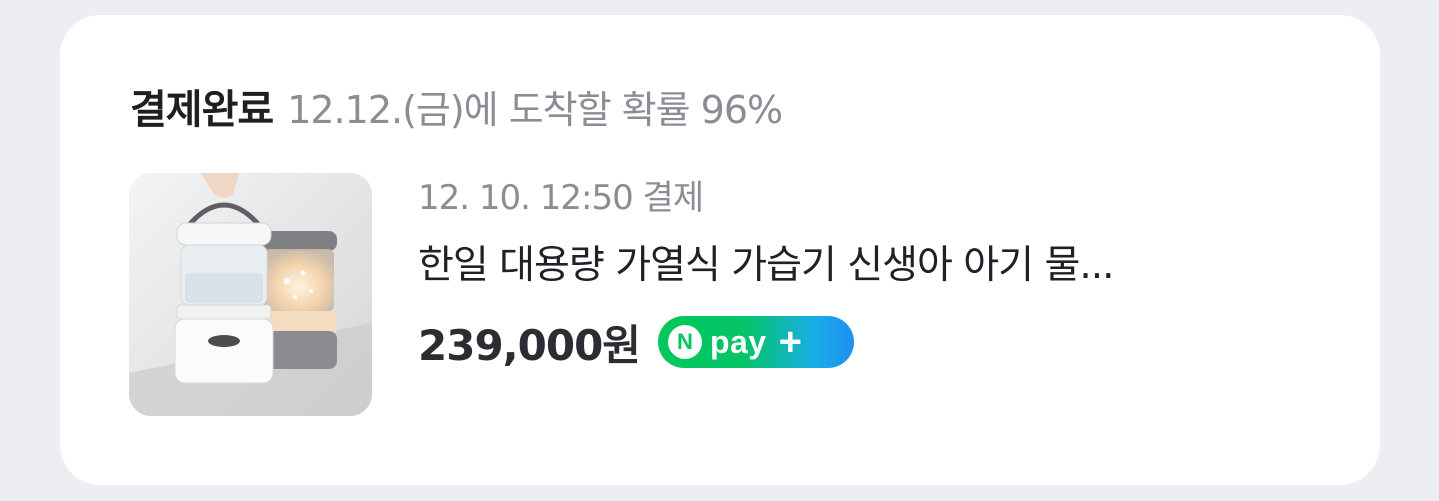  I want to click on npay-plus-badge: N pay +, so click(755, 342).